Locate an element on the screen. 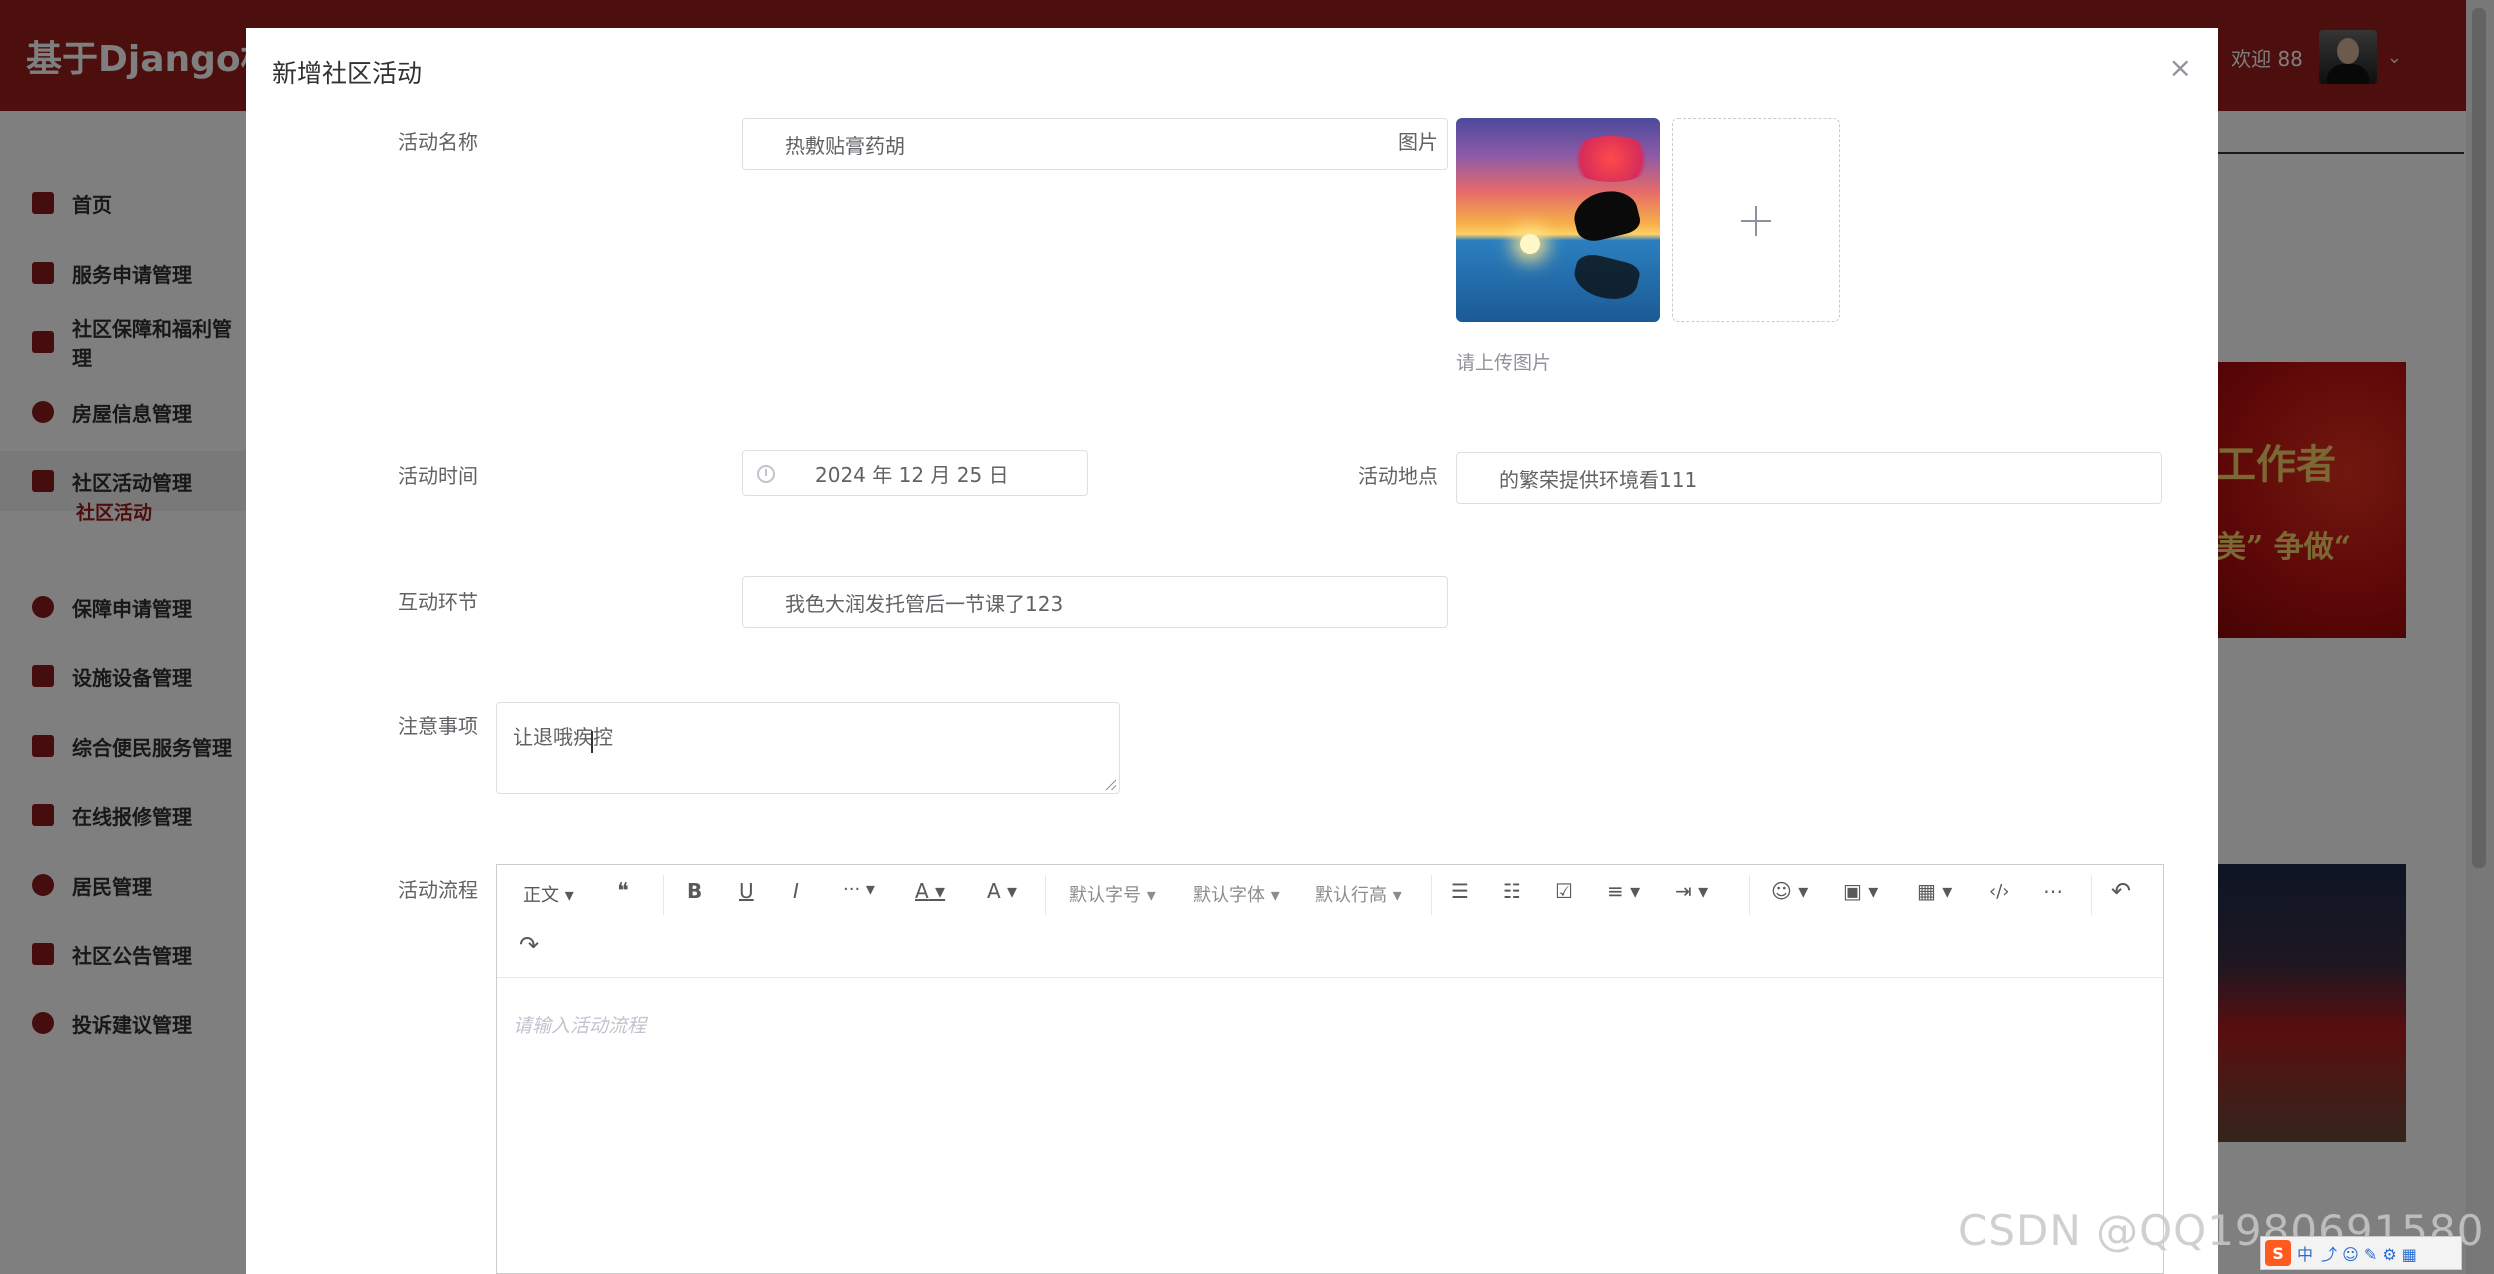  notes-textarea: 让退哦疾控 is located at coordinates (808, 748).